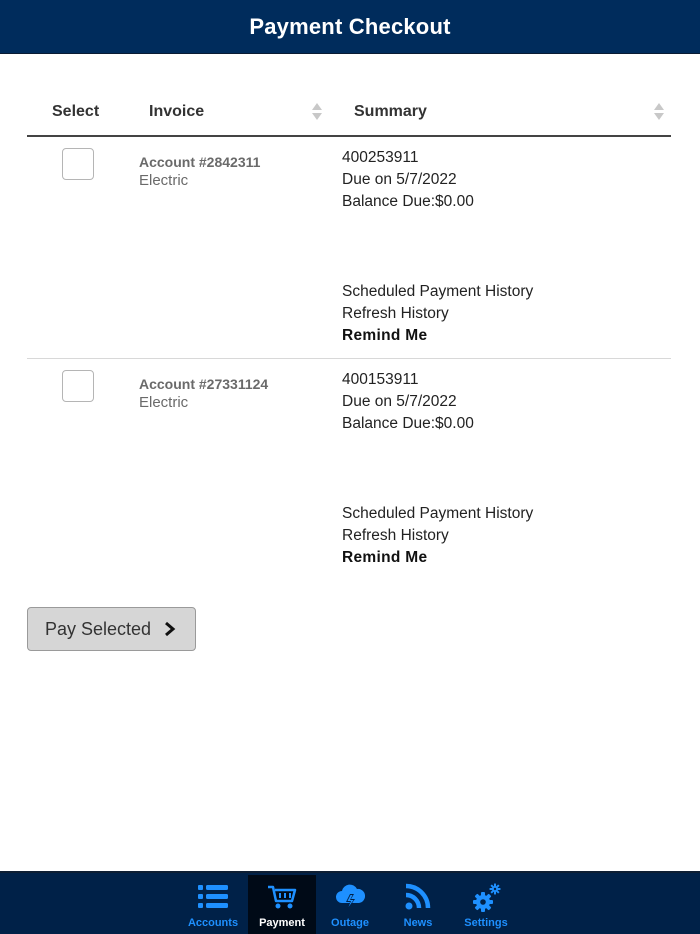 This screenshot has height=934, width=700. Describe the element at coordinates (204, 384) in the screenshot. I see `account-number: Account #27331124` at that location.